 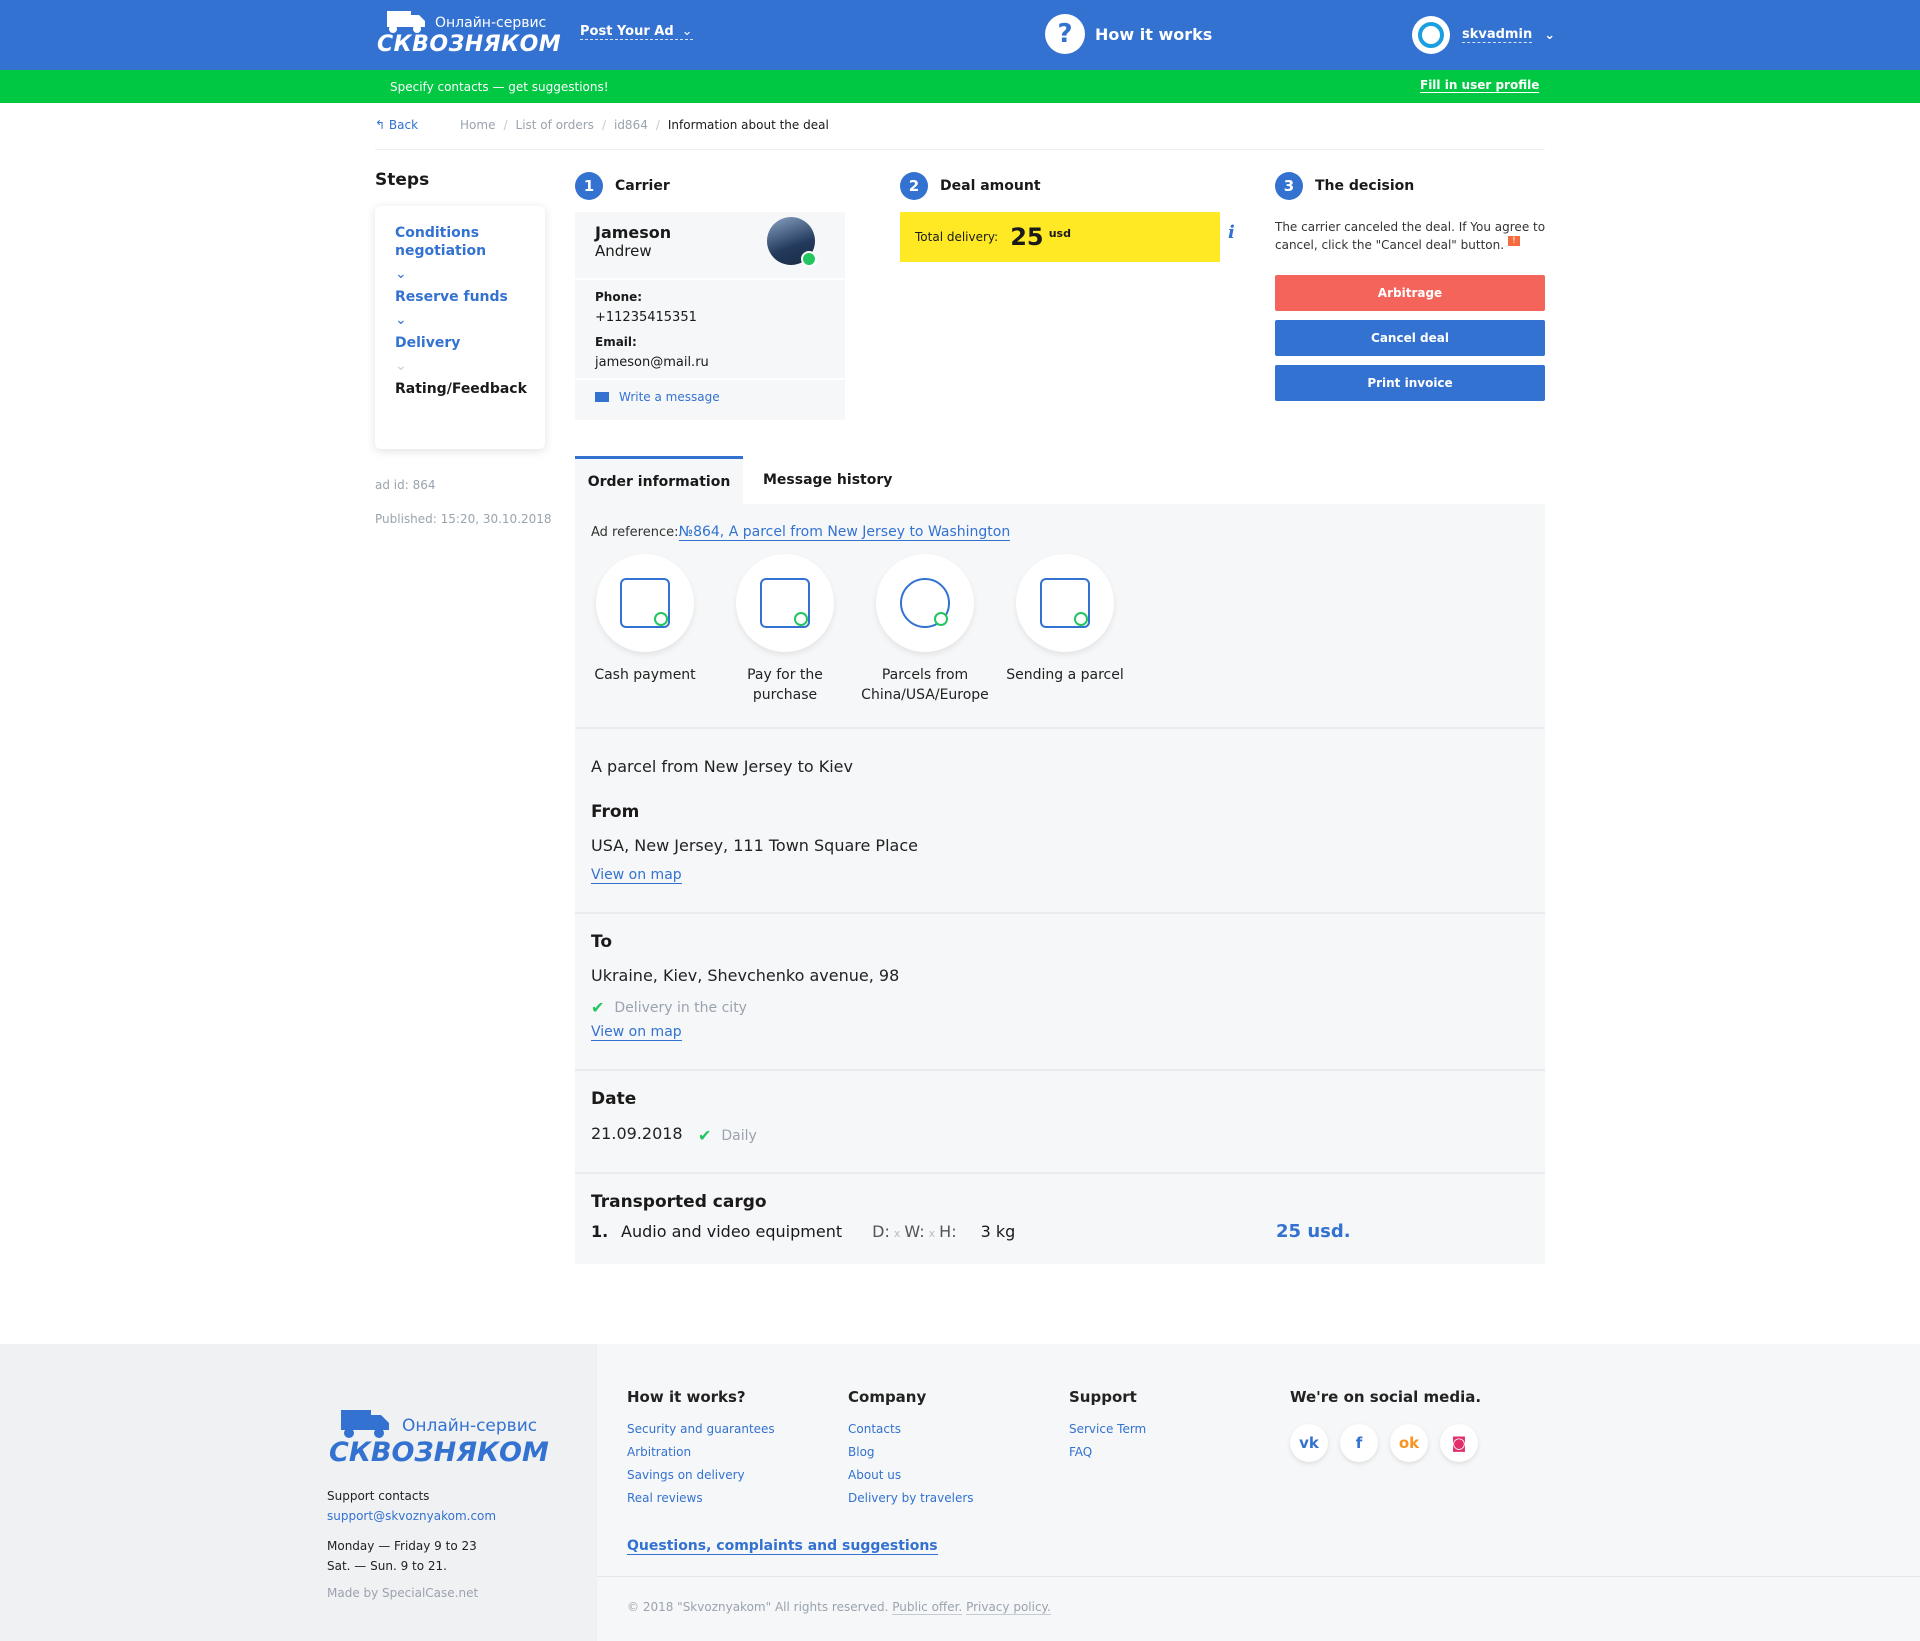 I want to click on made-by: Made by SpecialCase.net, so click(x=403, y=1593).